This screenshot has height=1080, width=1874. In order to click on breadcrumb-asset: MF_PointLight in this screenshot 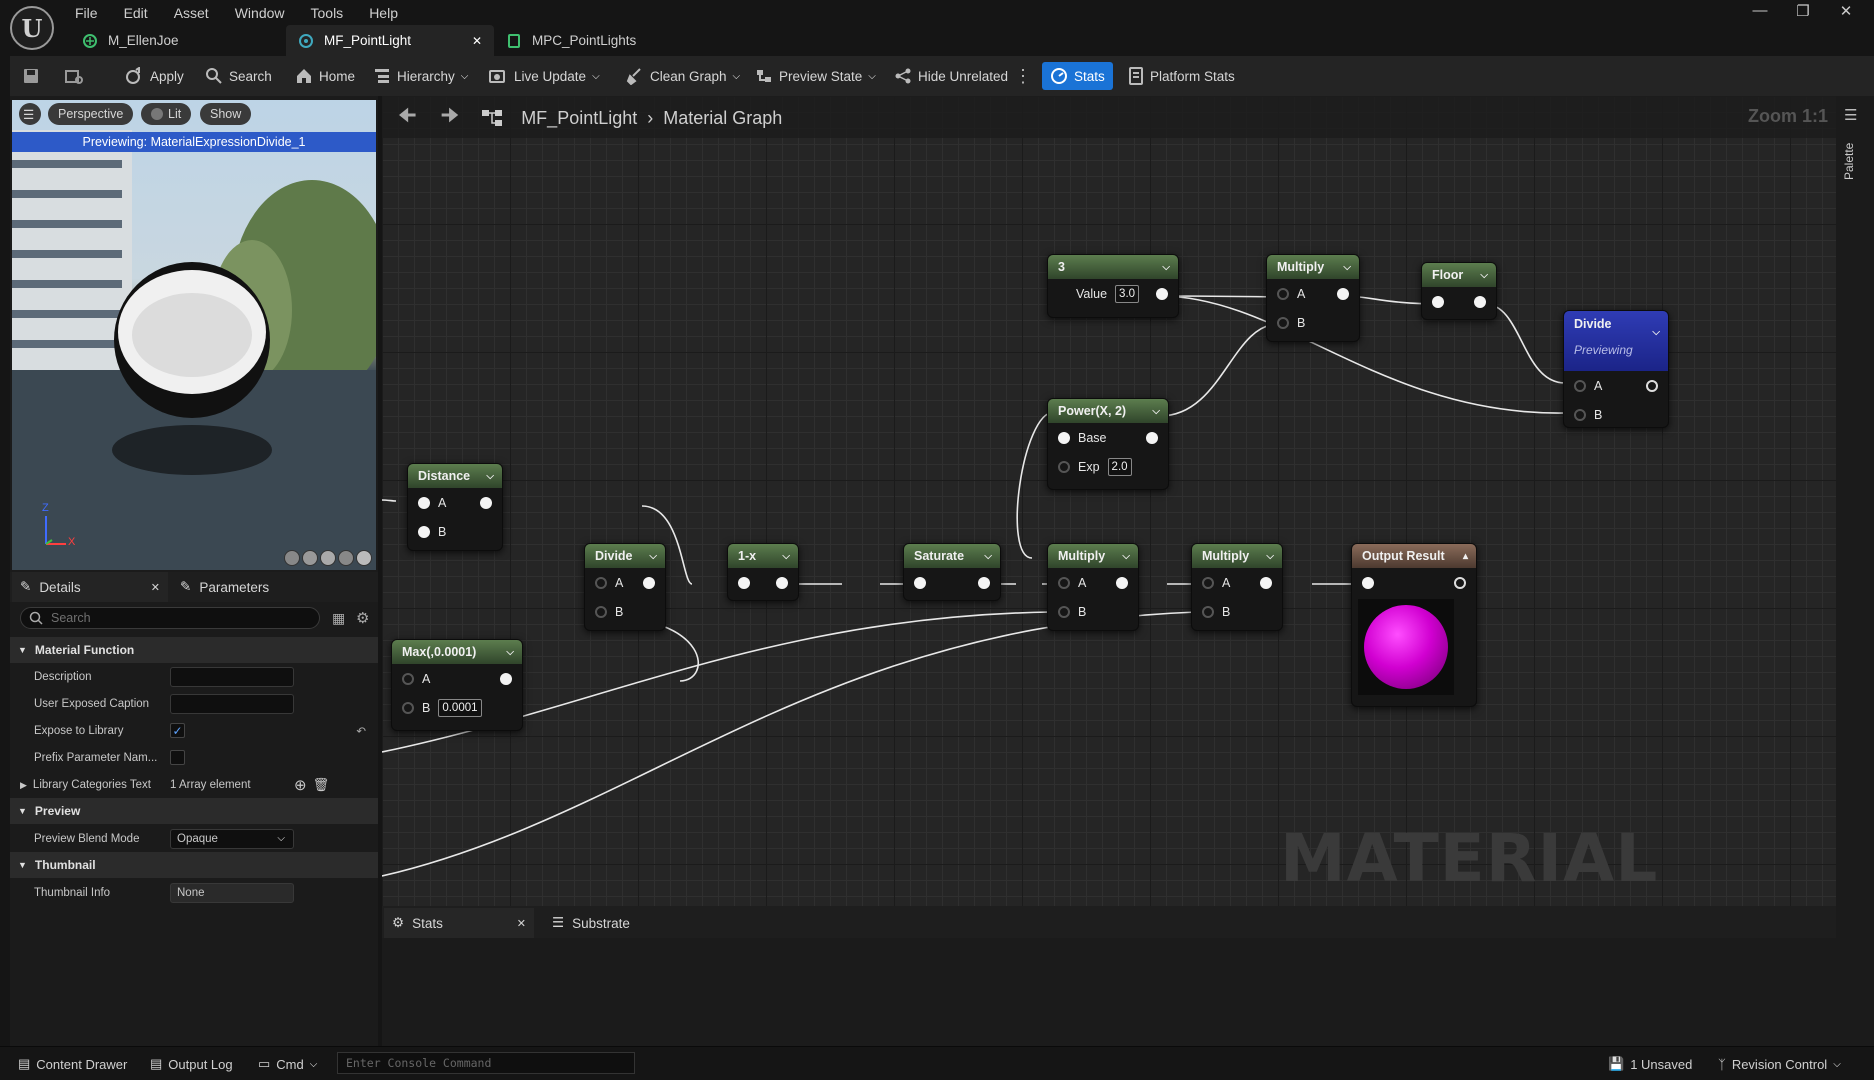, I will do `click(579, 118)`.